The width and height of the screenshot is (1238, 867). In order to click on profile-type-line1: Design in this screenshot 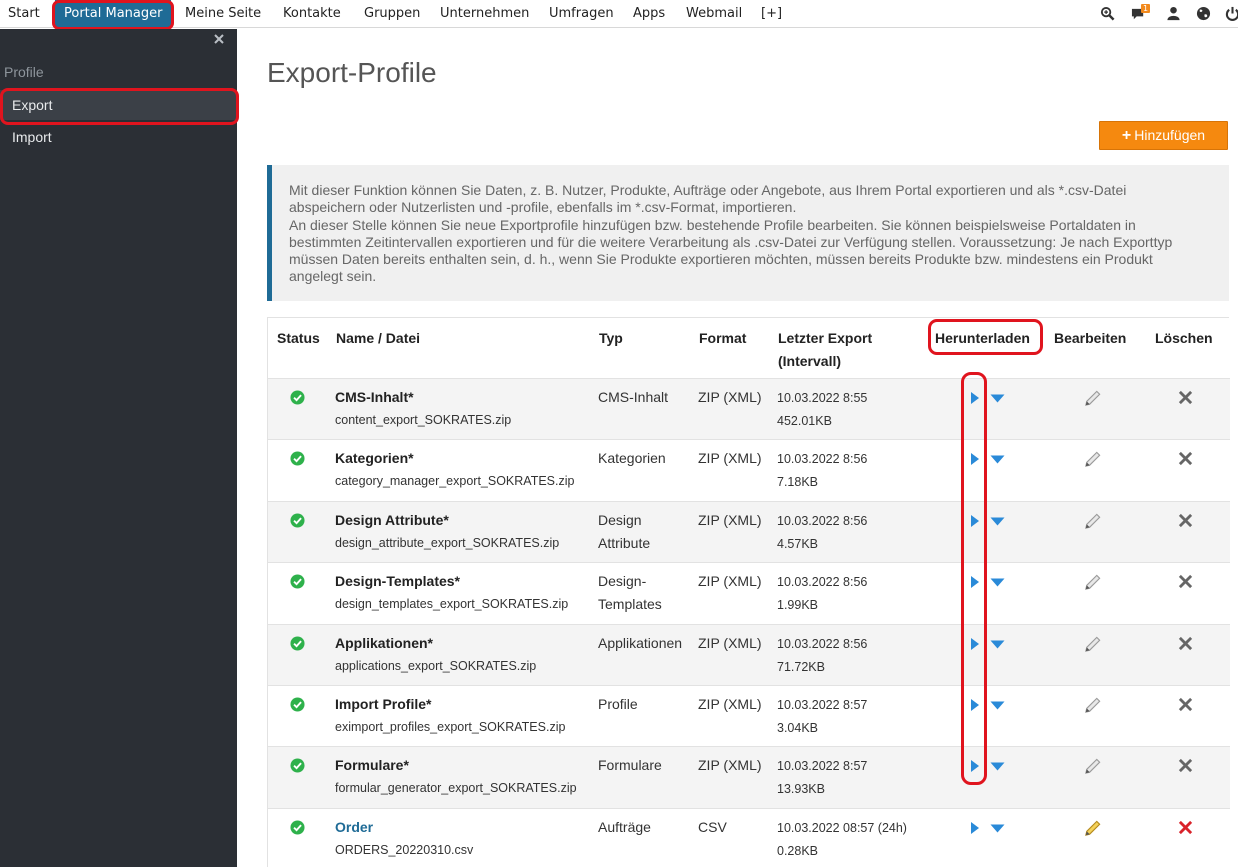, I will do `click(620, 520)`.